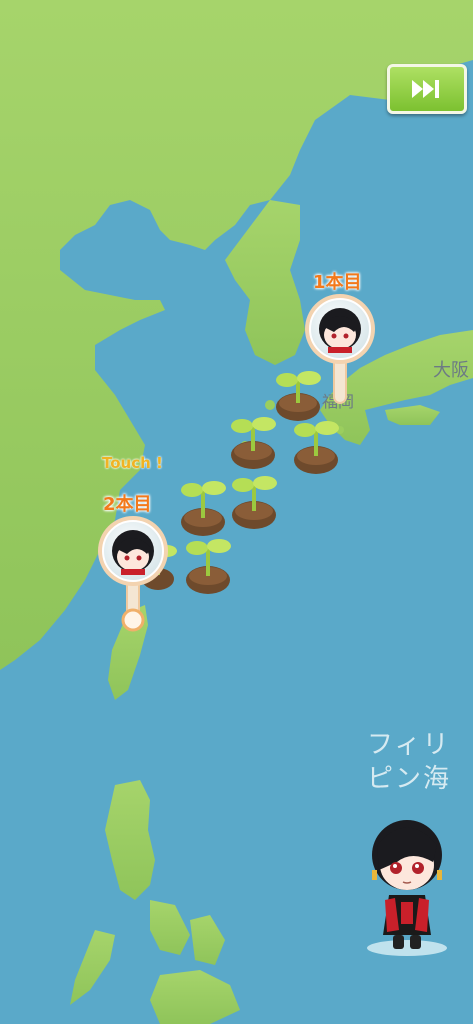 The image size is (473, 1024). Describe the element at coordinates (127, 504) in the screenshot. I see `pin-label-2: 2本目` at that location.